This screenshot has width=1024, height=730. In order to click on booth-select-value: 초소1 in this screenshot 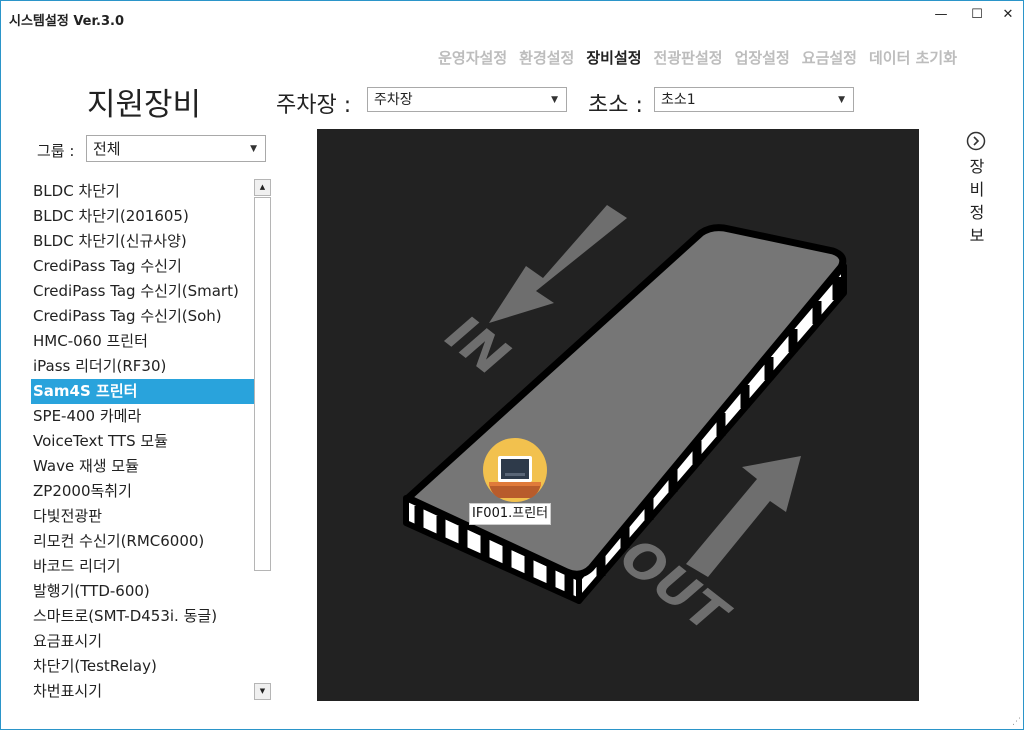, I will do `click(678, 100)`.